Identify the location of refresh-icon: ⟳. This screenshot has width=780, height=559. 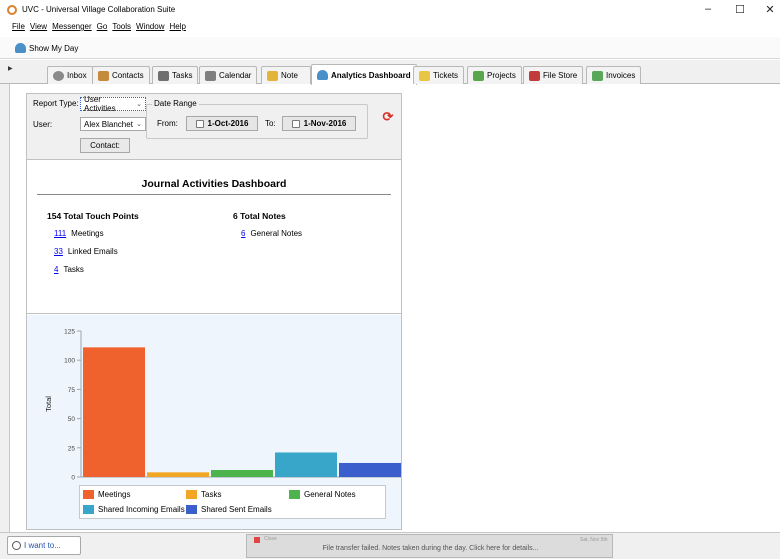
(388, 117).